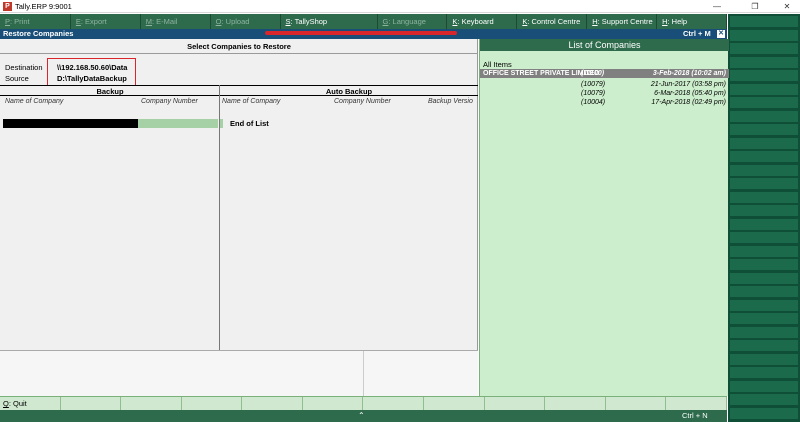 The image size is (800, 422). I want to click on company-list-item: (10079) 21-Jun-2017 (03:58 pm), so click(604, 84).